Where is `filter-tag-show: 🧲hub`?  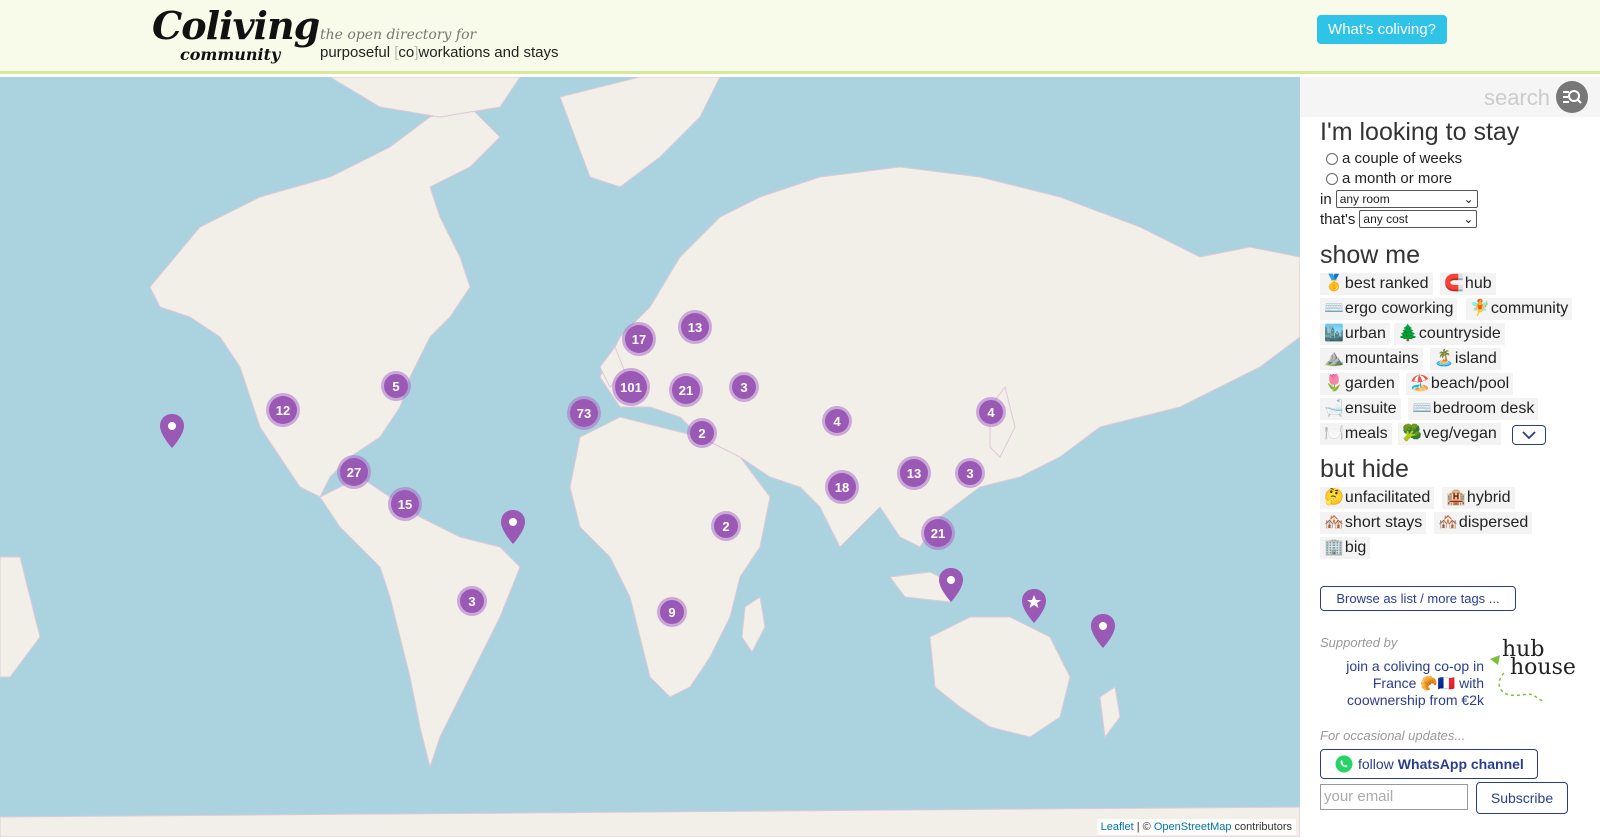
filter-tag-show: 🧲hub is located at coordinates (1468, 284).